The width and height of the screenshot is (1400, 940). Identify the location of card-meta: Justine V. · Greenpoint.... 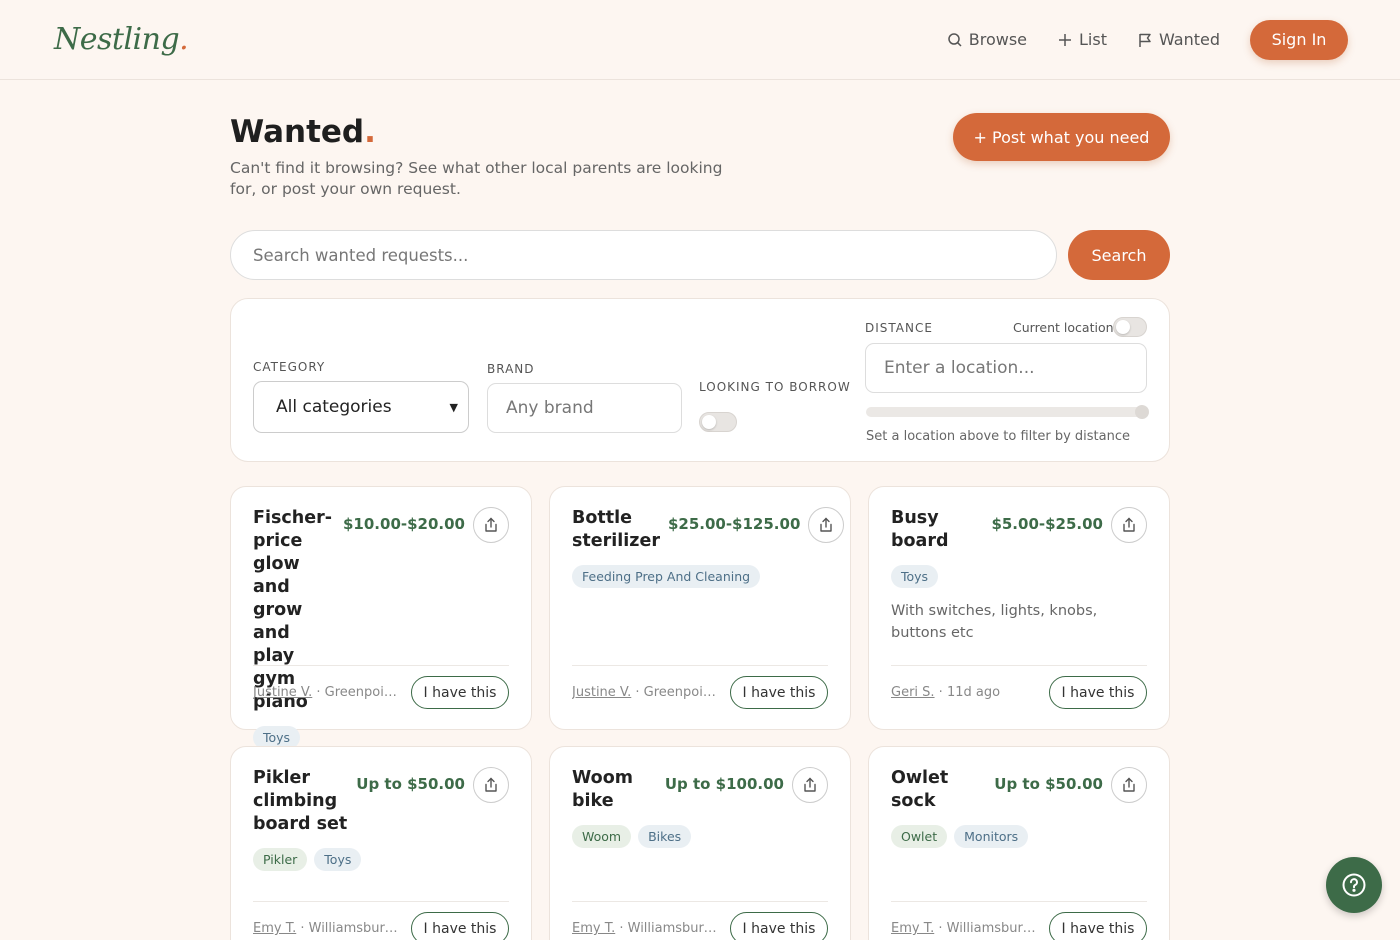
(646, 697).